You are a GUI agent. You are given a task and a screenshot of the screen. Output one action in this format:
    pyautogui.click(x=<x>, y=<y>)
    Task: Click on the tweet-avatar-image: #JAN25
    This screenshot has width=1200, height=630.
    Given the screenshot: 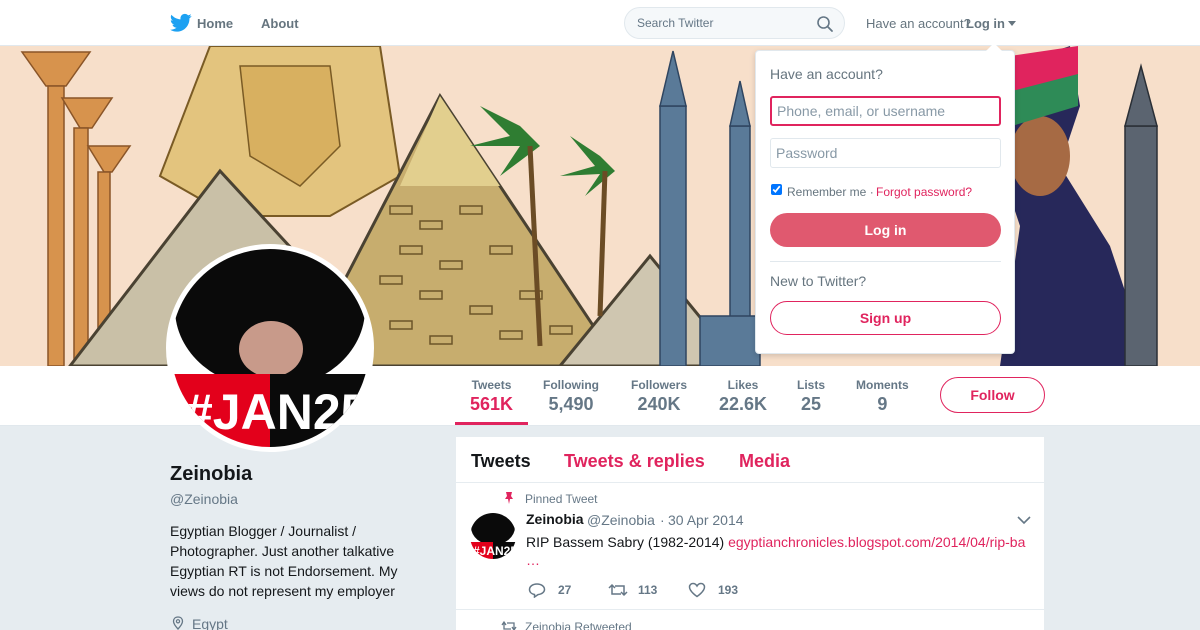 What is the action you would take?
    pyautogui.click(x=493, y=536)
    